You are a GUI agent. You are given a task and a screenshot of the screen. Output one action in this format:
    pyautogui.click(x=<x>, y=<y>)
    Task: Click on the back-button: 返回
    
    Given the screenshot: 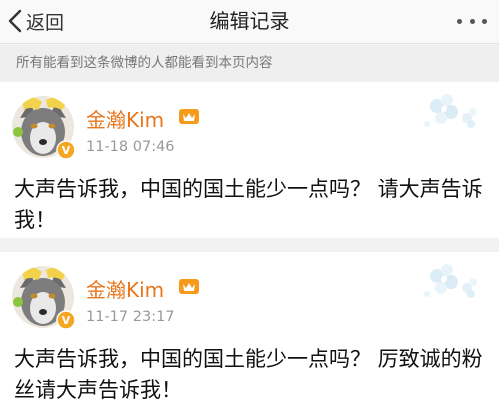 What is the action you would take?
    pyautogui.click(x=36, y=21)
    